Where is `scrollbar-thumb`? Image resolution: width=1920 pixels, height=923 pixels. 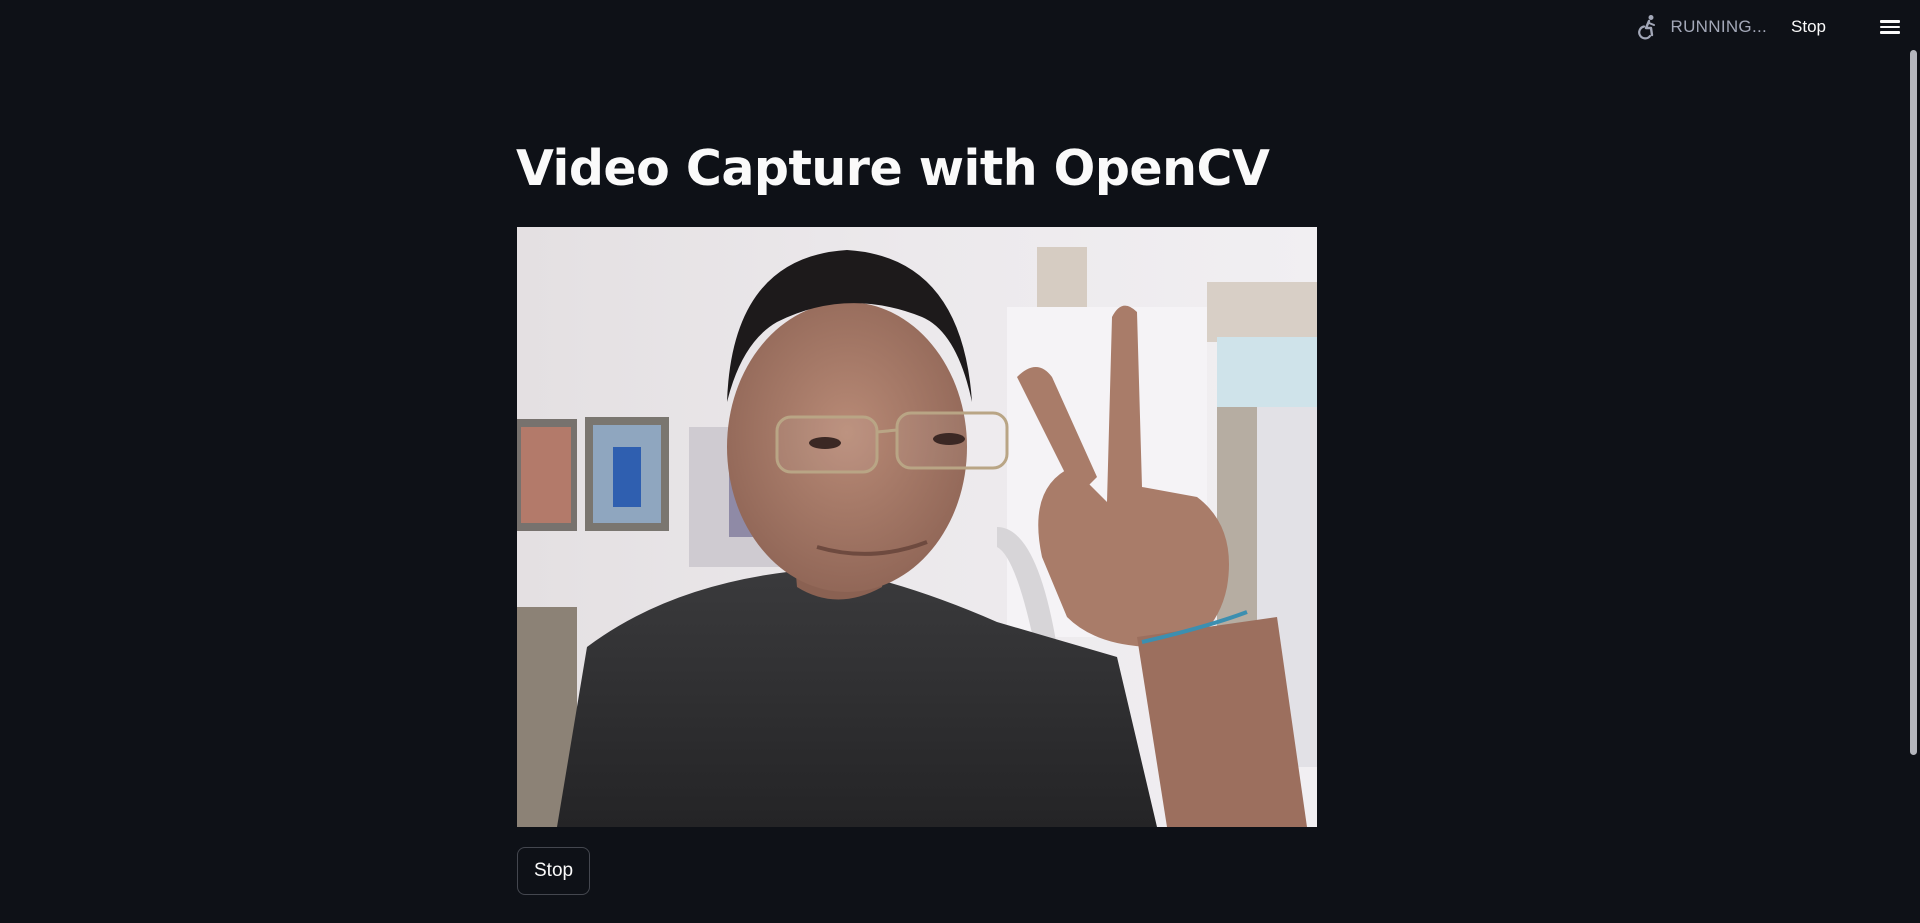
scrollbar-thumb is located at coordinates (1913, 402).